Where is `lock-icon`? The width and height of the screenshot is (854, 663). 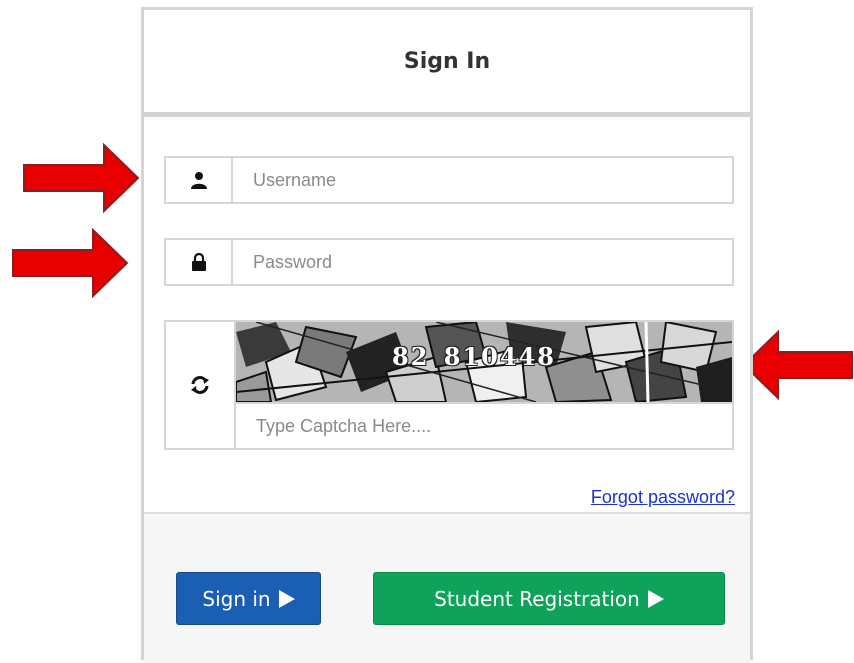 lock-icon is located at coordinates (199, 262).